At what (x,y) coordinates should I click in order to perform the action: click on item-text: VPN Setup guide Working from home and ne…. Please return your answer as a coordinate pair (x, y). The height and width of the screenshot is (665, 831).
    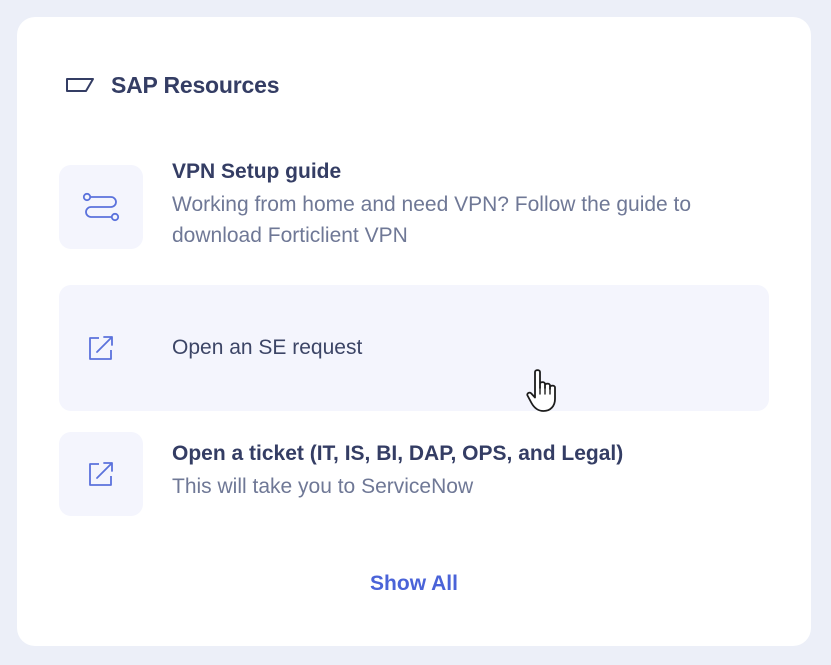
    Looking at the image, I should click on (467, 205).